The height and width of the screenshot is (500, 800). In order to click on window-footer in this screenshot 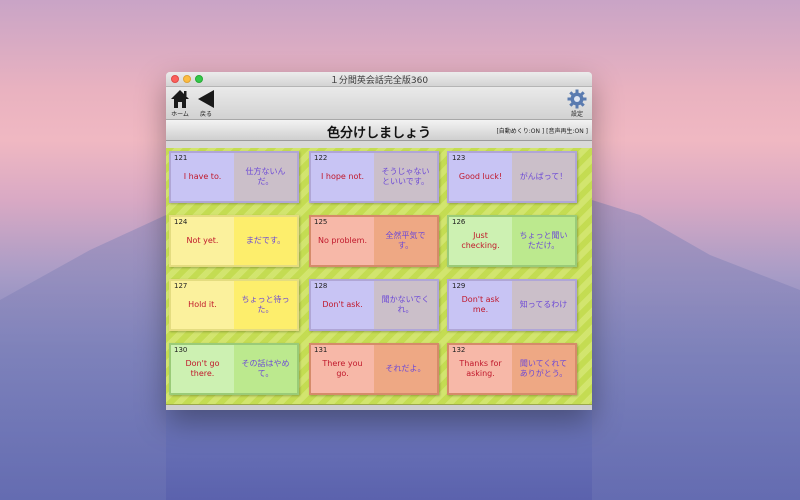, I will do `click(379, 407)`.